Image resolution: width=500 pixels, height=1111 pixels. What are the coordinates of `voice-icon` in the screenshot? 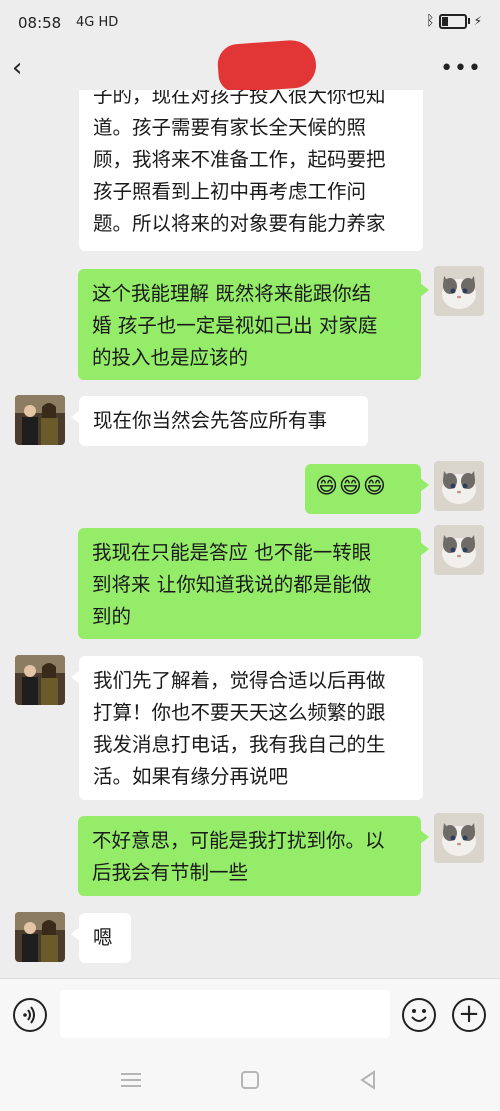 It's located at (30, 1015).